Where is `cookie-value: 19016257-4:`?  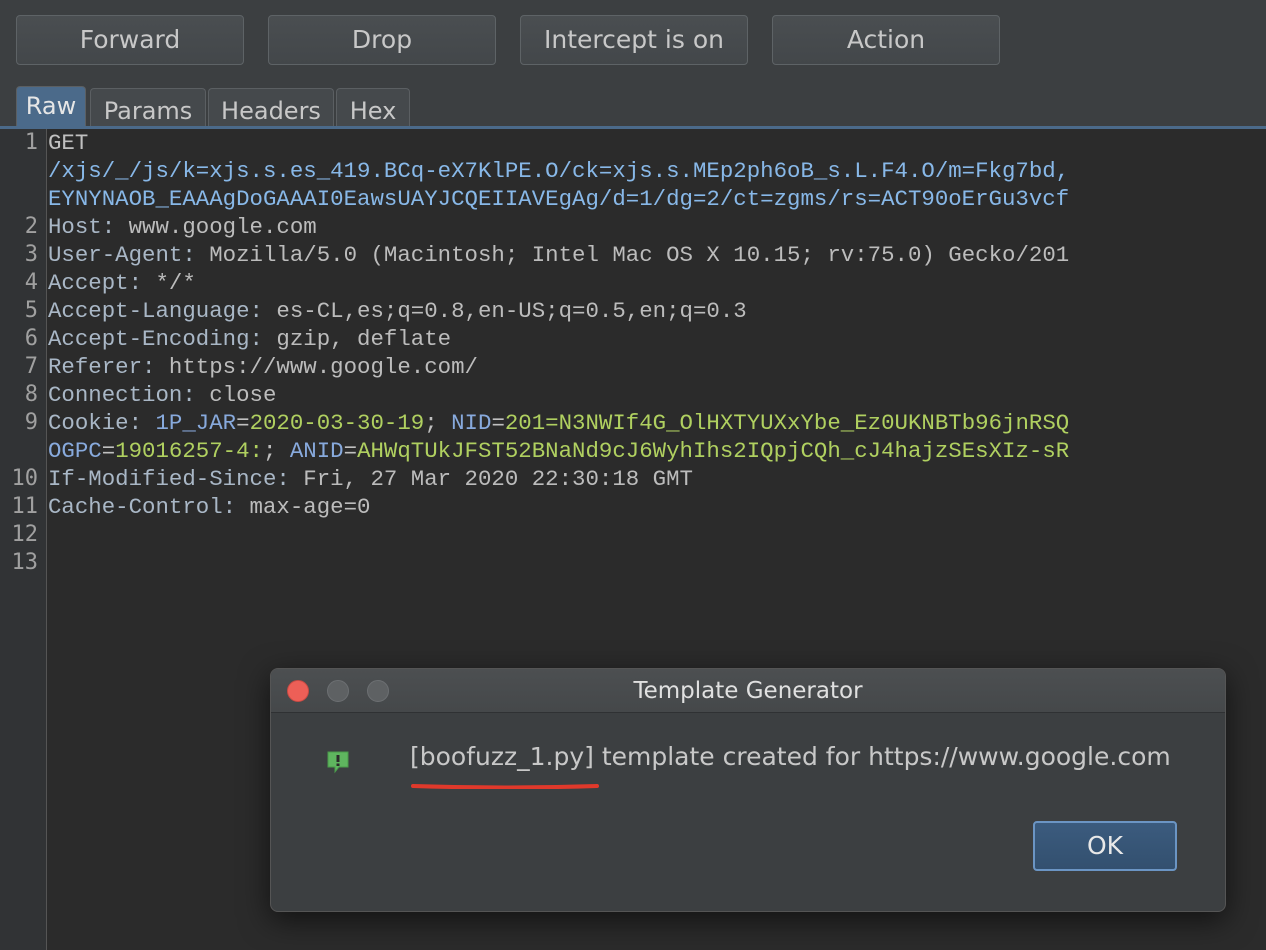
cookie-value: 19016257-4: is located at coordinates (189, 451).